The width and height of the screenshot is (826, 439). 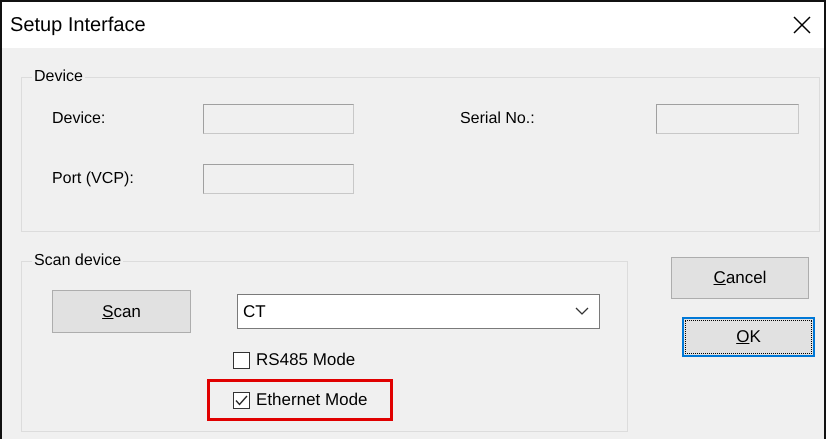 What do you see at coordinates (740, 278) in the screenshot?
I see `dialog-button: Cancel` at bounding box center [740, 278].